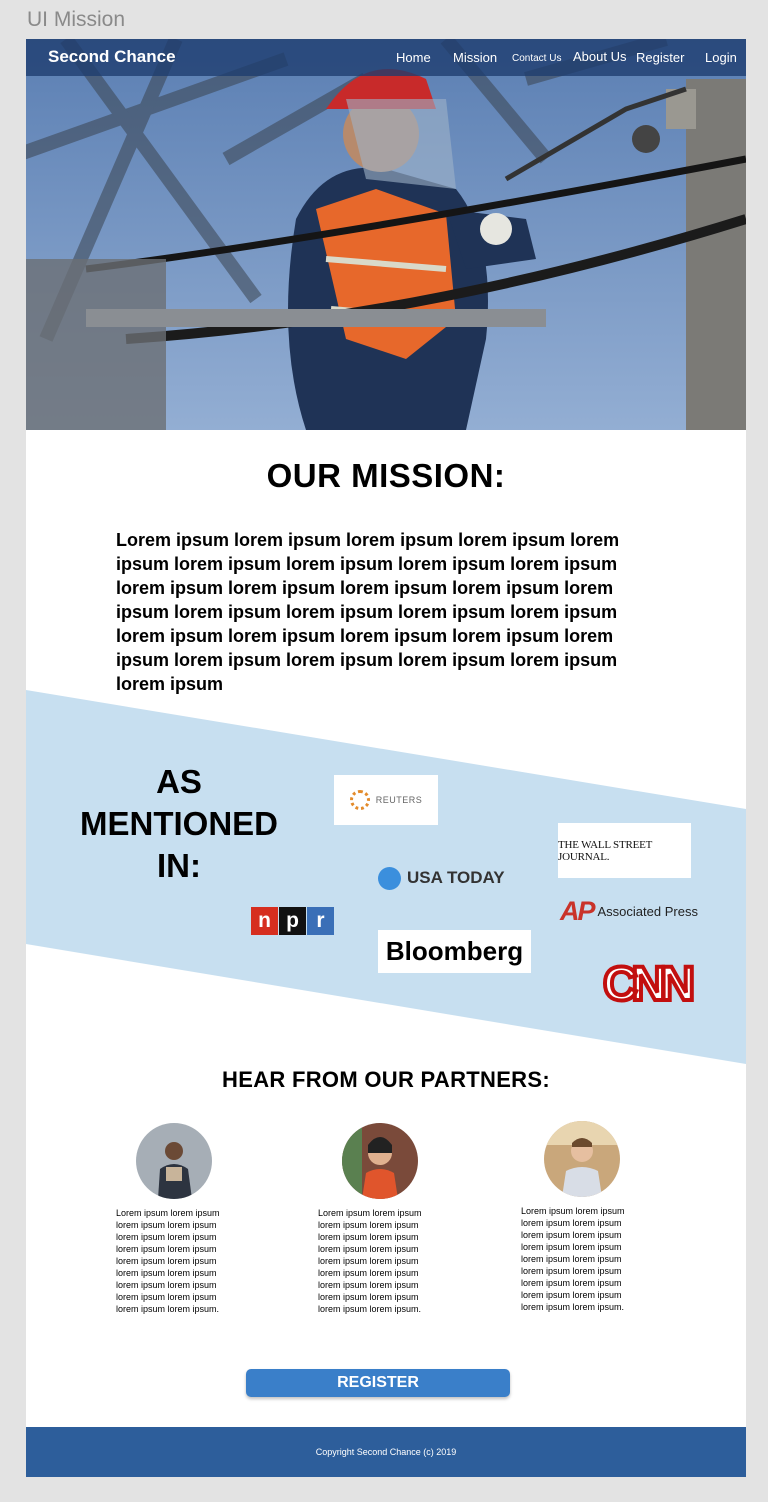 The width and height of the screenshot is (768, 1502). What do you see at coordinates (359, 800) in the screenshot?
I see `reuters-dot-icon` at bounding box center [359, 800].